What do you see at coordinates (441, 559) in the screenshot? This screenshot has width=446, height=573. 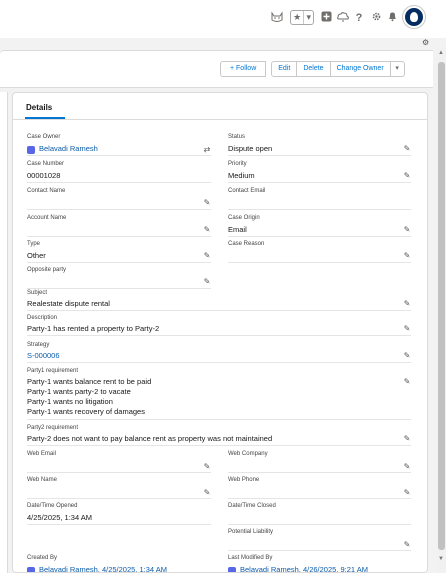 I see `scroll-down-icon: ▼` at bounding box center [441, 559].